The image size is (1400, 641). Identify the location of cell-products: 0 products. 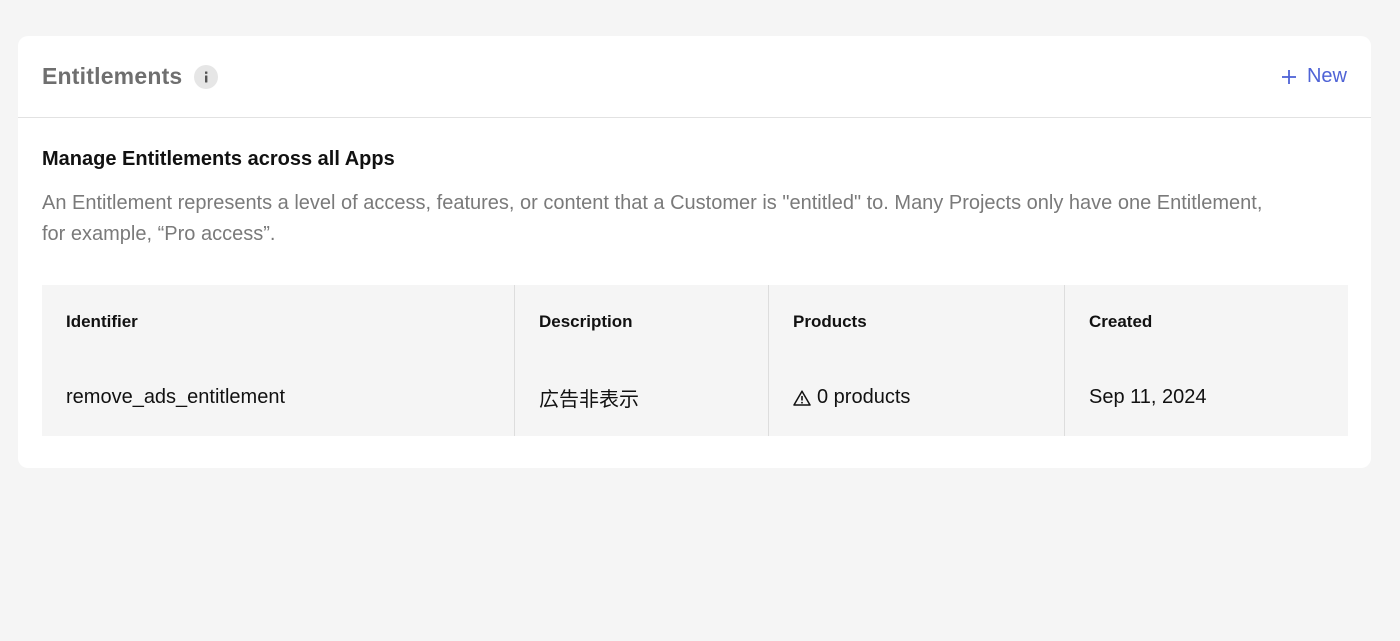
(916, 397).